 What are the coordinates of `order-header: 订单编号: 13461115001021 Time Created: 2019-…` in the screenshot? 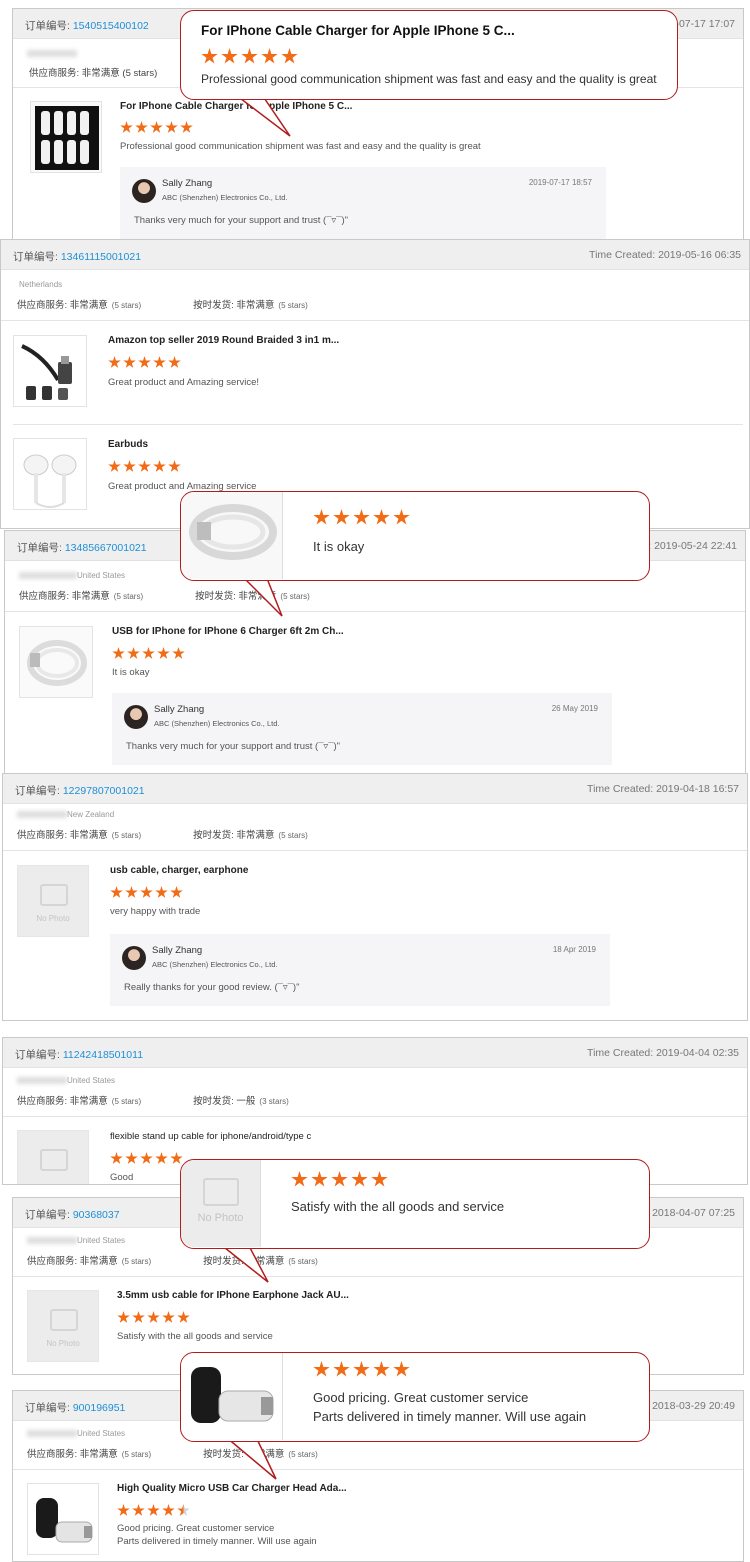 It's located at (375, 255).